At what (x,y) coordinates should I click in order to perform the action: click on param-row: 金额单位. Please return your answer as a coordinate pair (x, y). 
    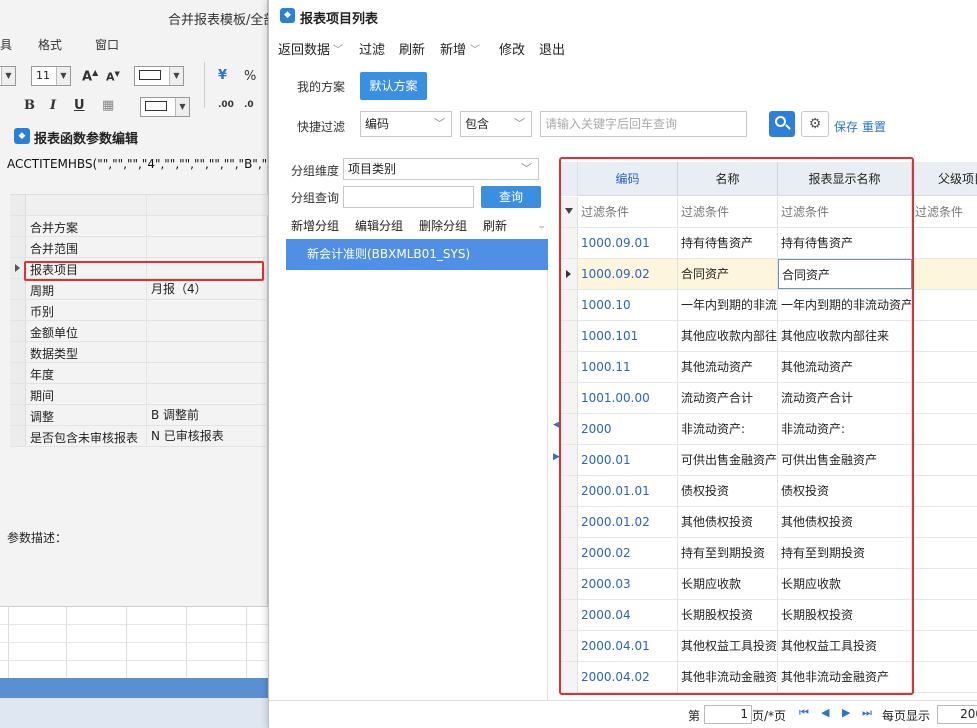
    Looking at the image, I should click on (139, 331).